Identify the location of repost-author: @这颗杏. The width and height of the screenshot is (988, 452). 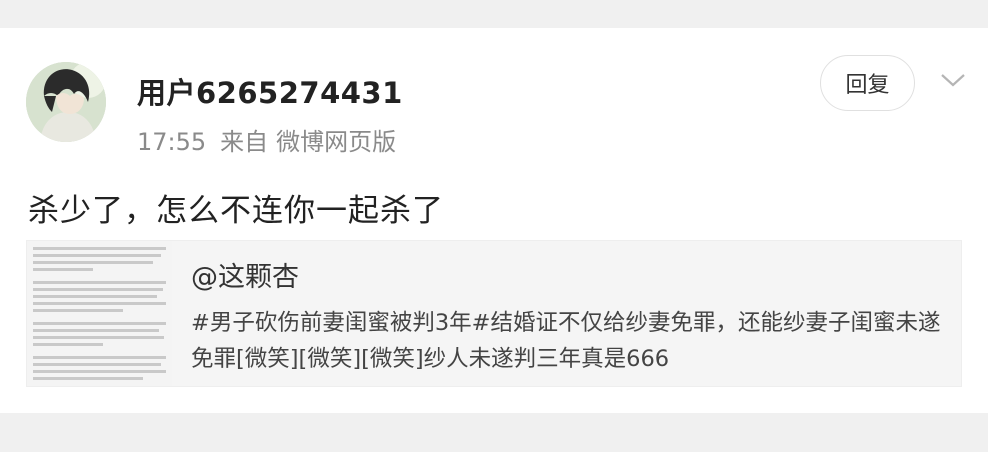
(245, 274).